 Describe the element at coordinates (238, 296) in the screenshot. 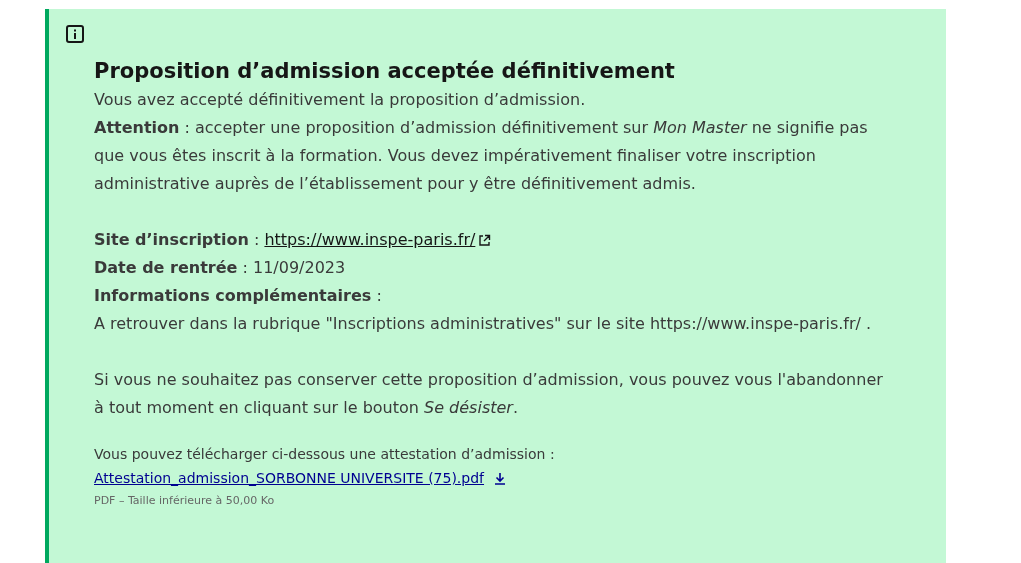

I see `info-label: Informations complémentaires :` at that location.